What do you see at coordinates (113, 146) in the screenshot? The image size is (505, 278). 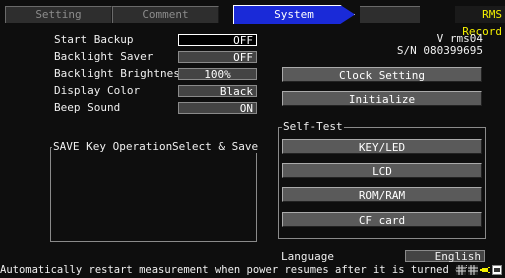 I see `save-key-label: SAVE Key Operation` at bounding box center [113, 146].